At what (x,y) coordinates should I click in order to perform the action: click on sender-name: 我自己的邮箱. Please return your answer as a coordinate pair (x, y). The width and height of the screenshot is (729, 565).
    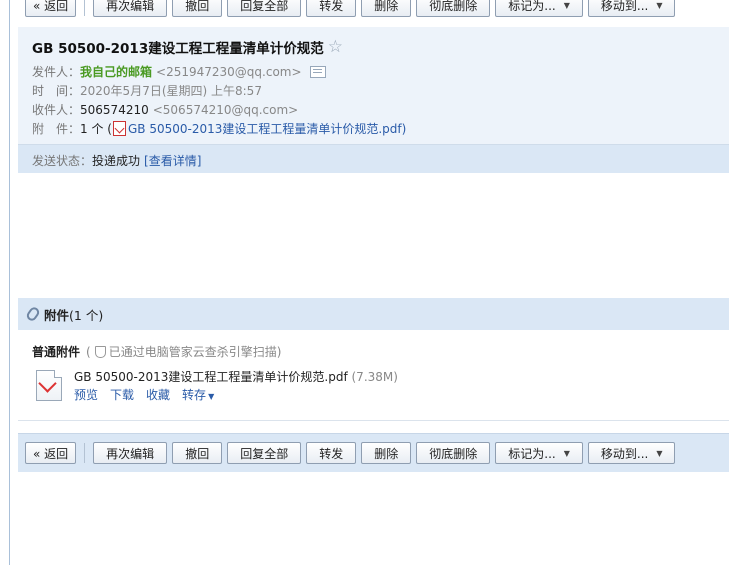
    Looking at the image, I should click on (116, 71).